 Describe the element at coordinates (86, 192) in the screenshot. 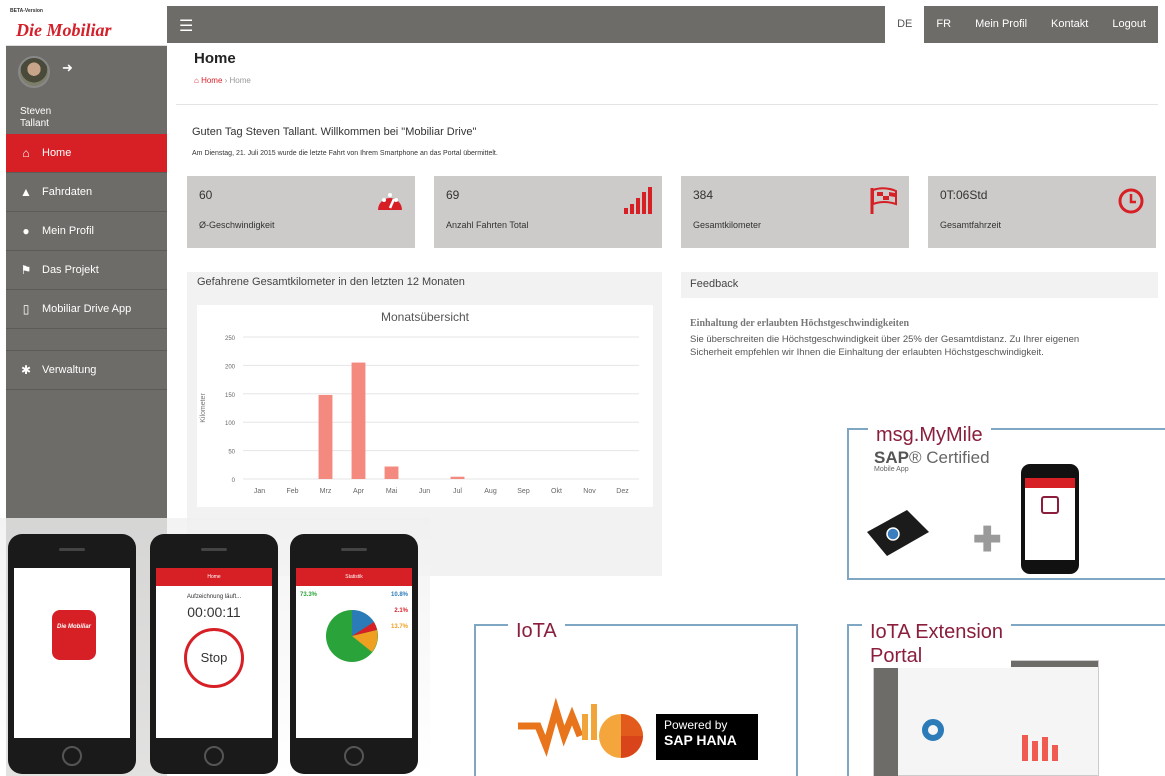

I see `sidebar-item-fahrdaten: ▲ Fahrdaten` at that location.